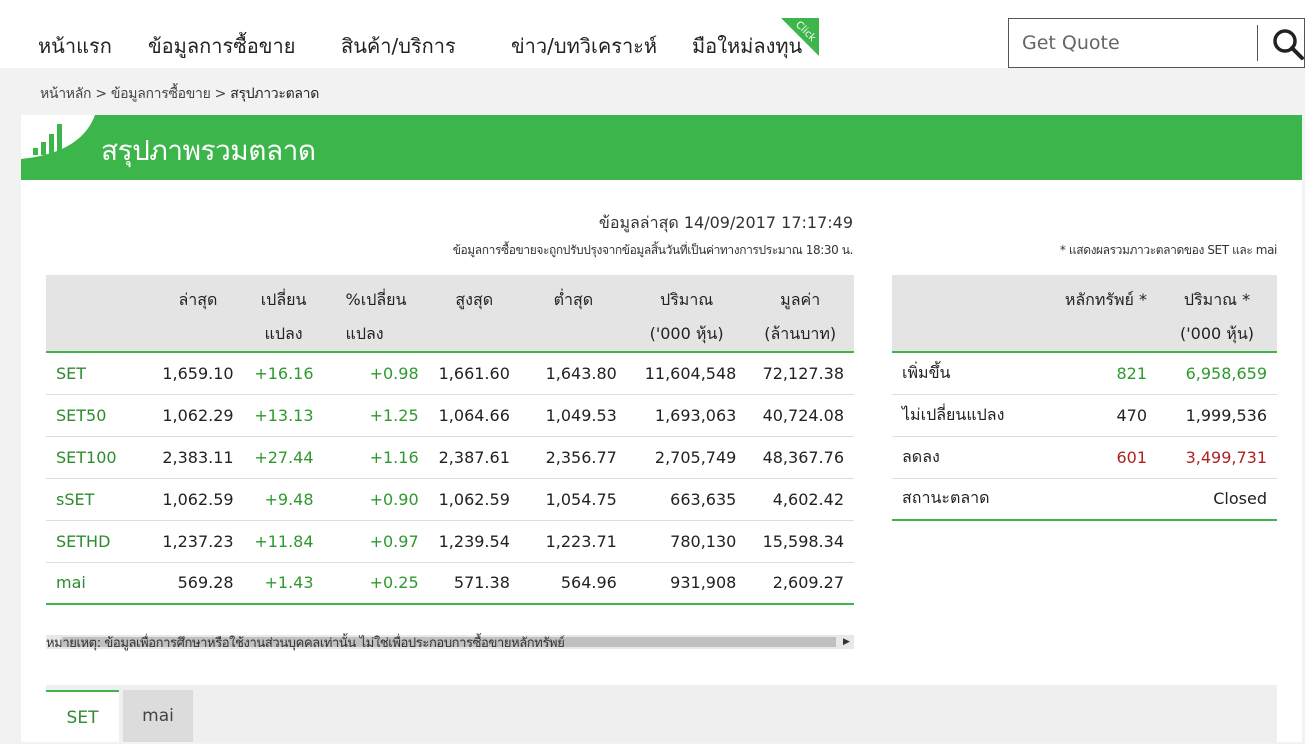  Describe the element at coordinates (686, 373) in the screenshot. I see `index-volume: 11,604,548` at that location.